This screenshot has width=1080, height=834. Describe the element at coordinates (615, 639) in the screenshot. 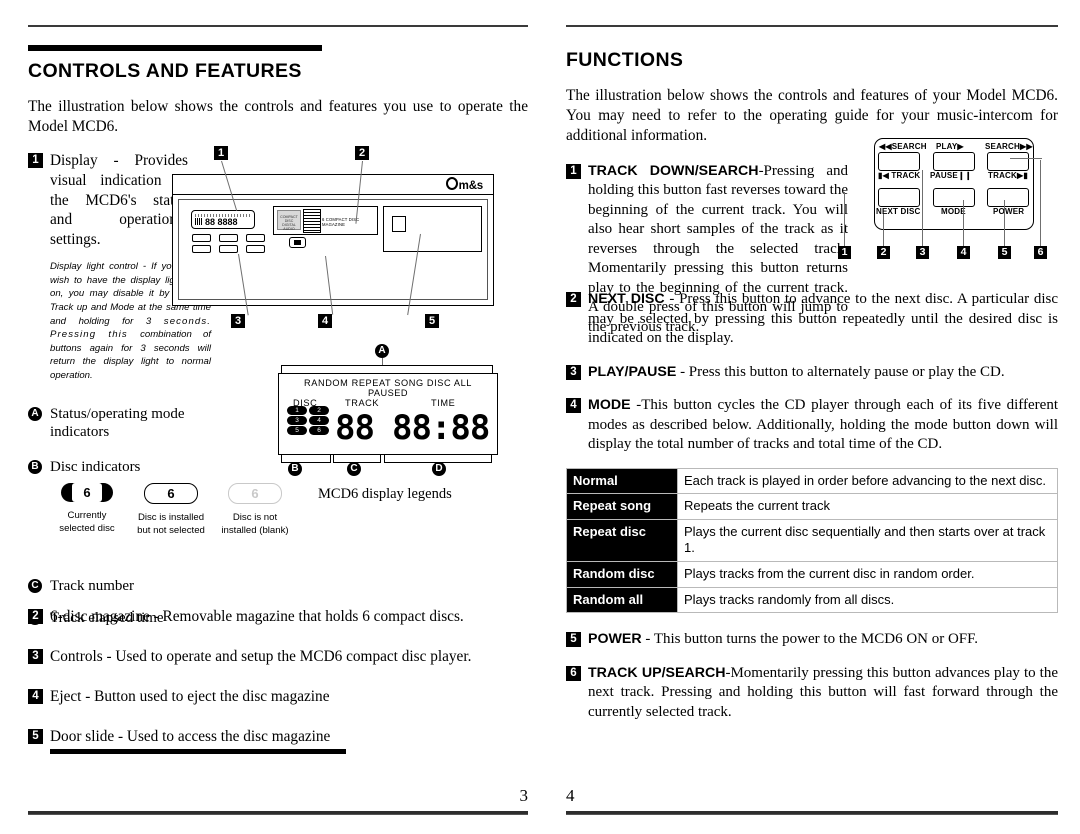

I see `function-label-power: POWER` at that location.